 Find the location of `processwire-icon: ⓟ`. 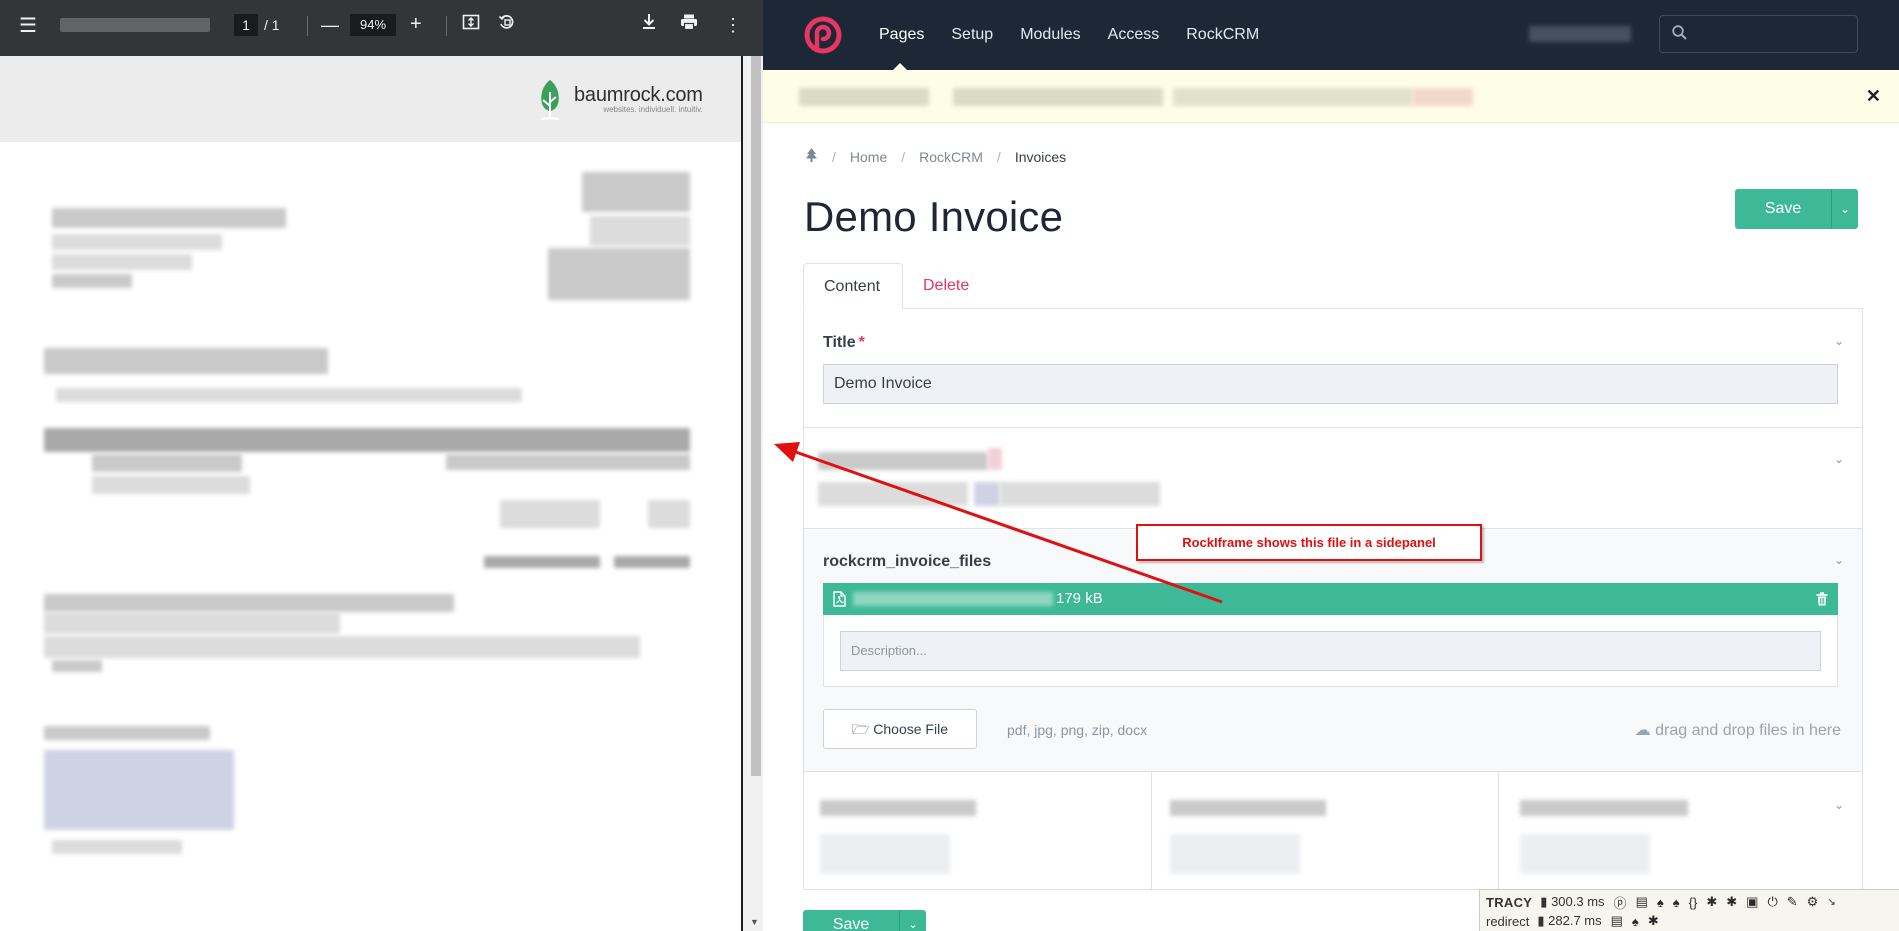

processwire-icon: ⓟ is located at coordinates (1620, 902).